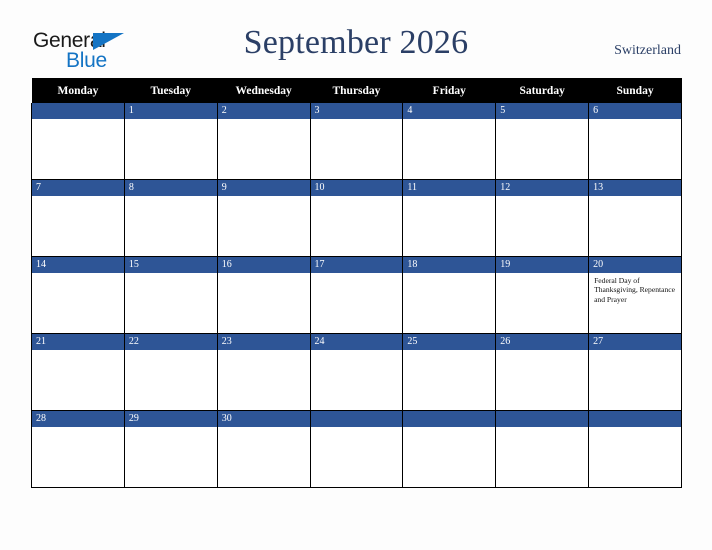 This screenshot has height=550, width=712. What do you see at coordinates (635, 265) in the screenshot?
I see `day-number: 20` at bounding box center [635, 265].